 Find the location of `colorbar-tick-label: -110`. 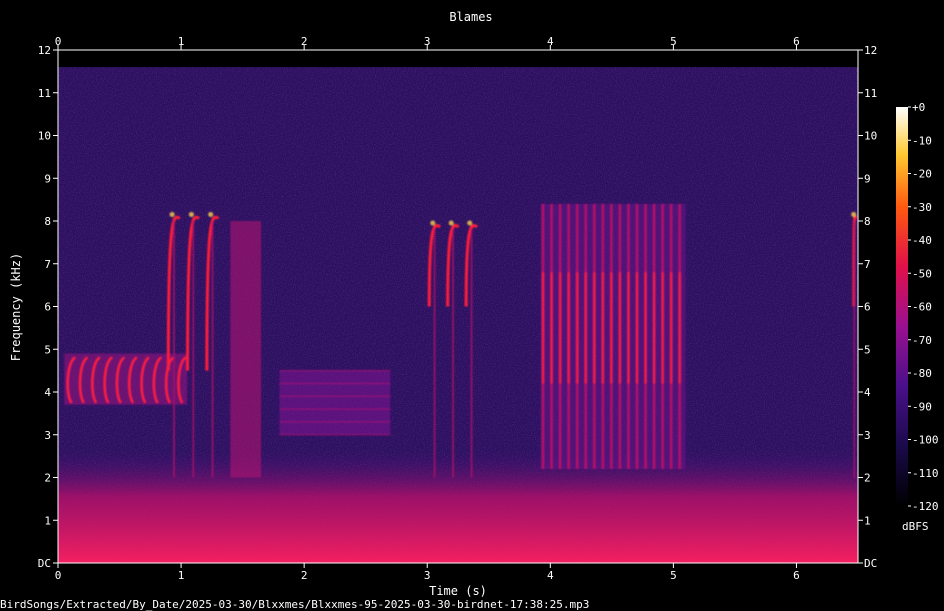

colorbar-tick-label: -110 is located at coordinates (925, 473).